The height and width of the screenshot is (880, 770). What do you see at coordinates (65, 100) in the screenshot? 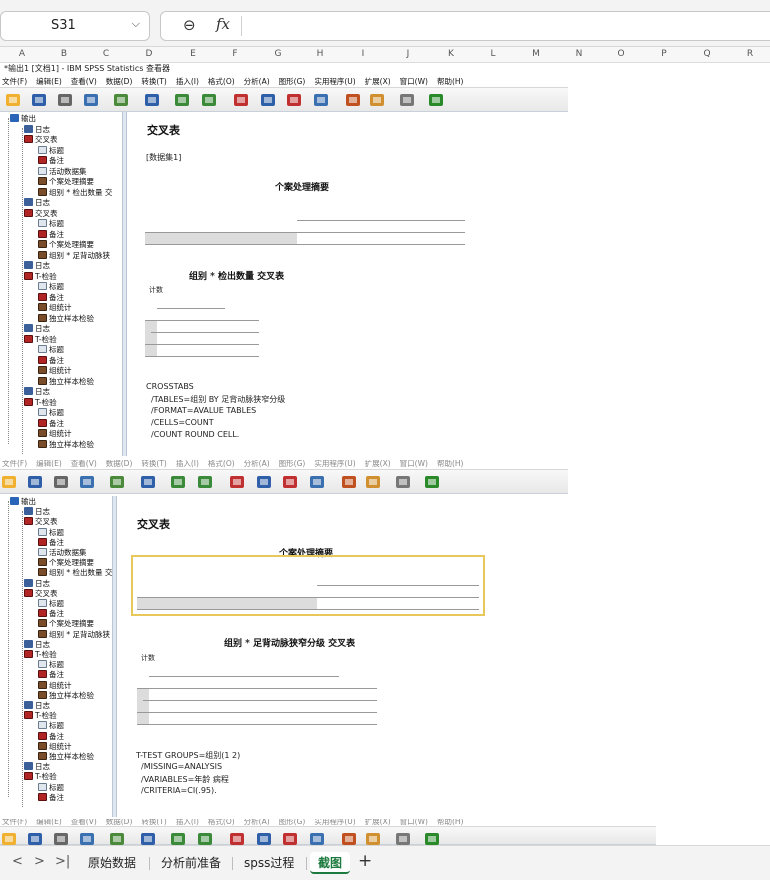
I see `print-icon` at bounding box center [65, 100].